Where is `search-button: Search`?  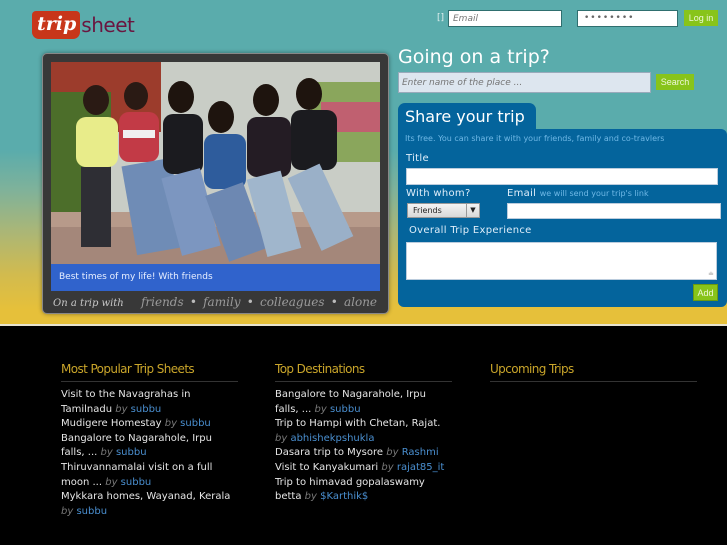
search-button: Search is located at coordinates (675, 82).